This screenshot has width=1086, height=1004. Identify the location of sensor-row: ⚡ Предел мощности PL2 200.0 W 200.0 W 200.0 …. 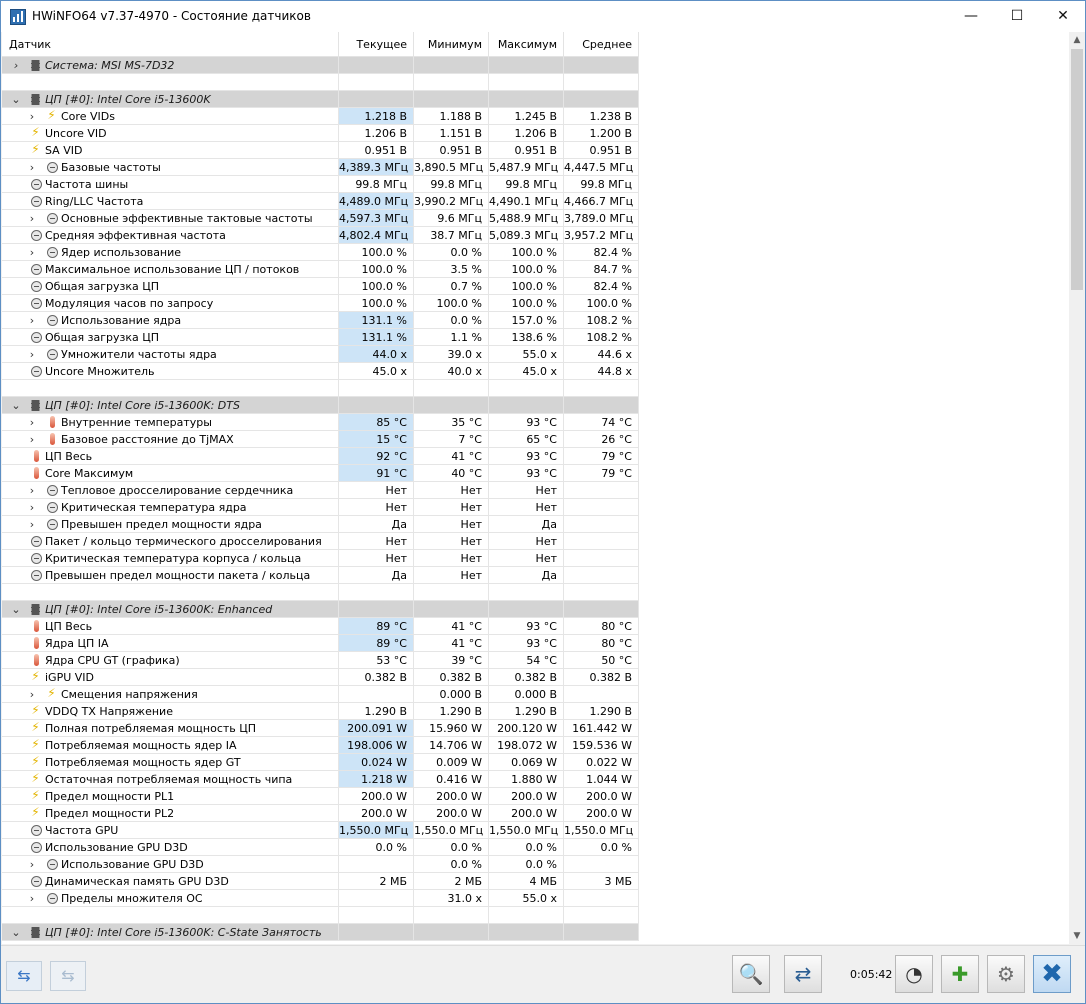
(320, 813).